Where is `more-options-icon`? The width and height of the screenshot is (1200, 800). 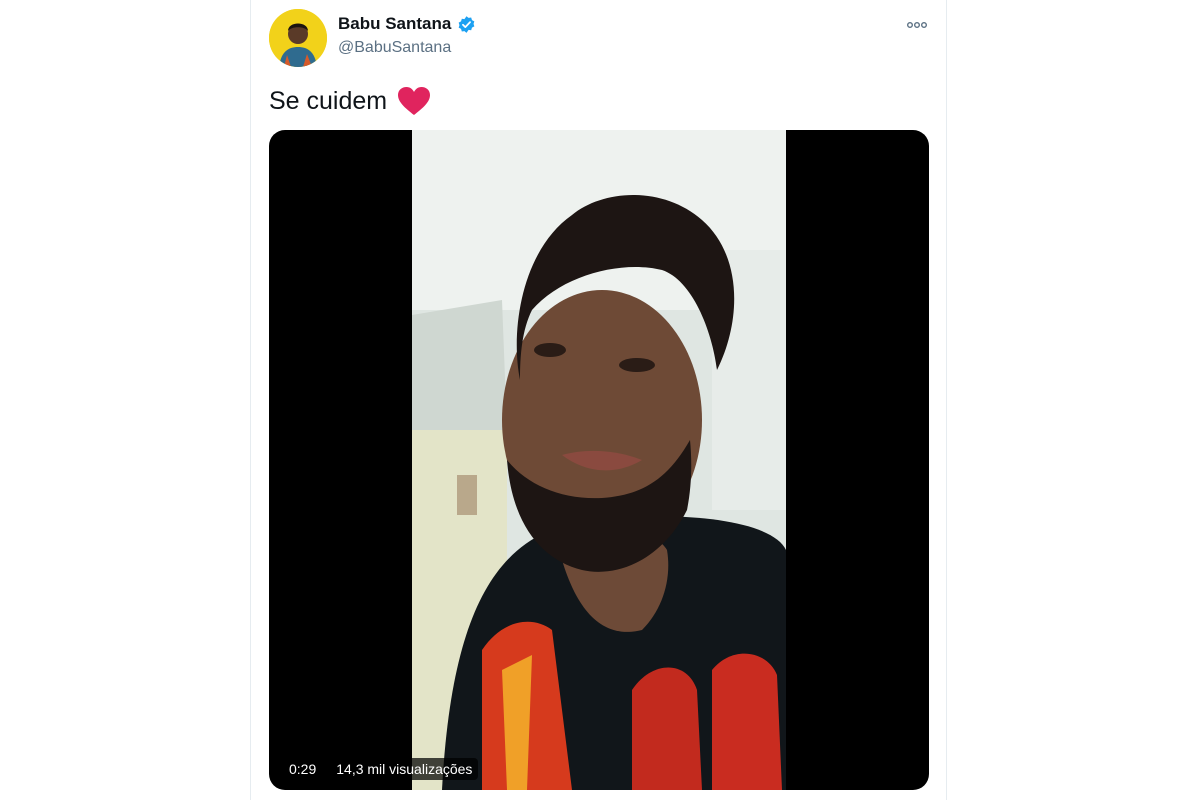
more-options-icon is located at coordinates (917, 25).